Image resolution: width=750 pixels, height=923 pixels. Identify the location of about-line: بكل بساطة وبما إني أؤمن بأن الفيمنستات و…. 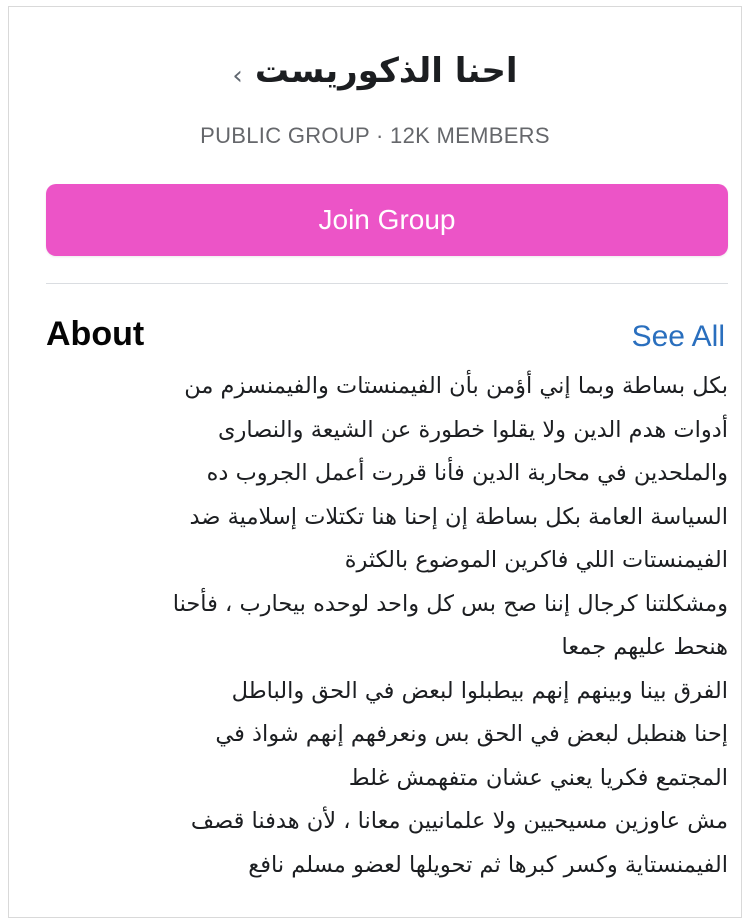
(456, 386).